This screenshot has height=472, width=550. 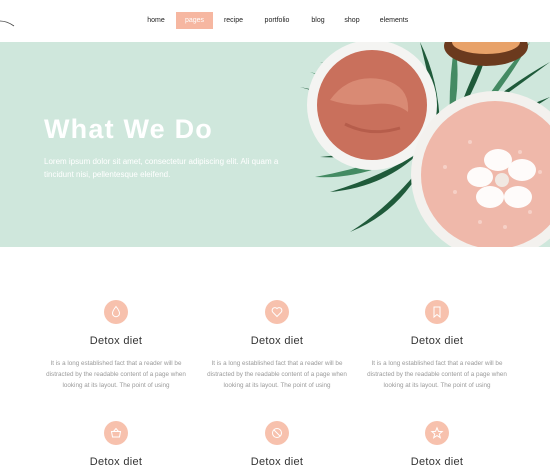 What do you see at coordinates (277, 433) in the screenshot?
I see `no-sign-icon` at bounding box center [277, 433].